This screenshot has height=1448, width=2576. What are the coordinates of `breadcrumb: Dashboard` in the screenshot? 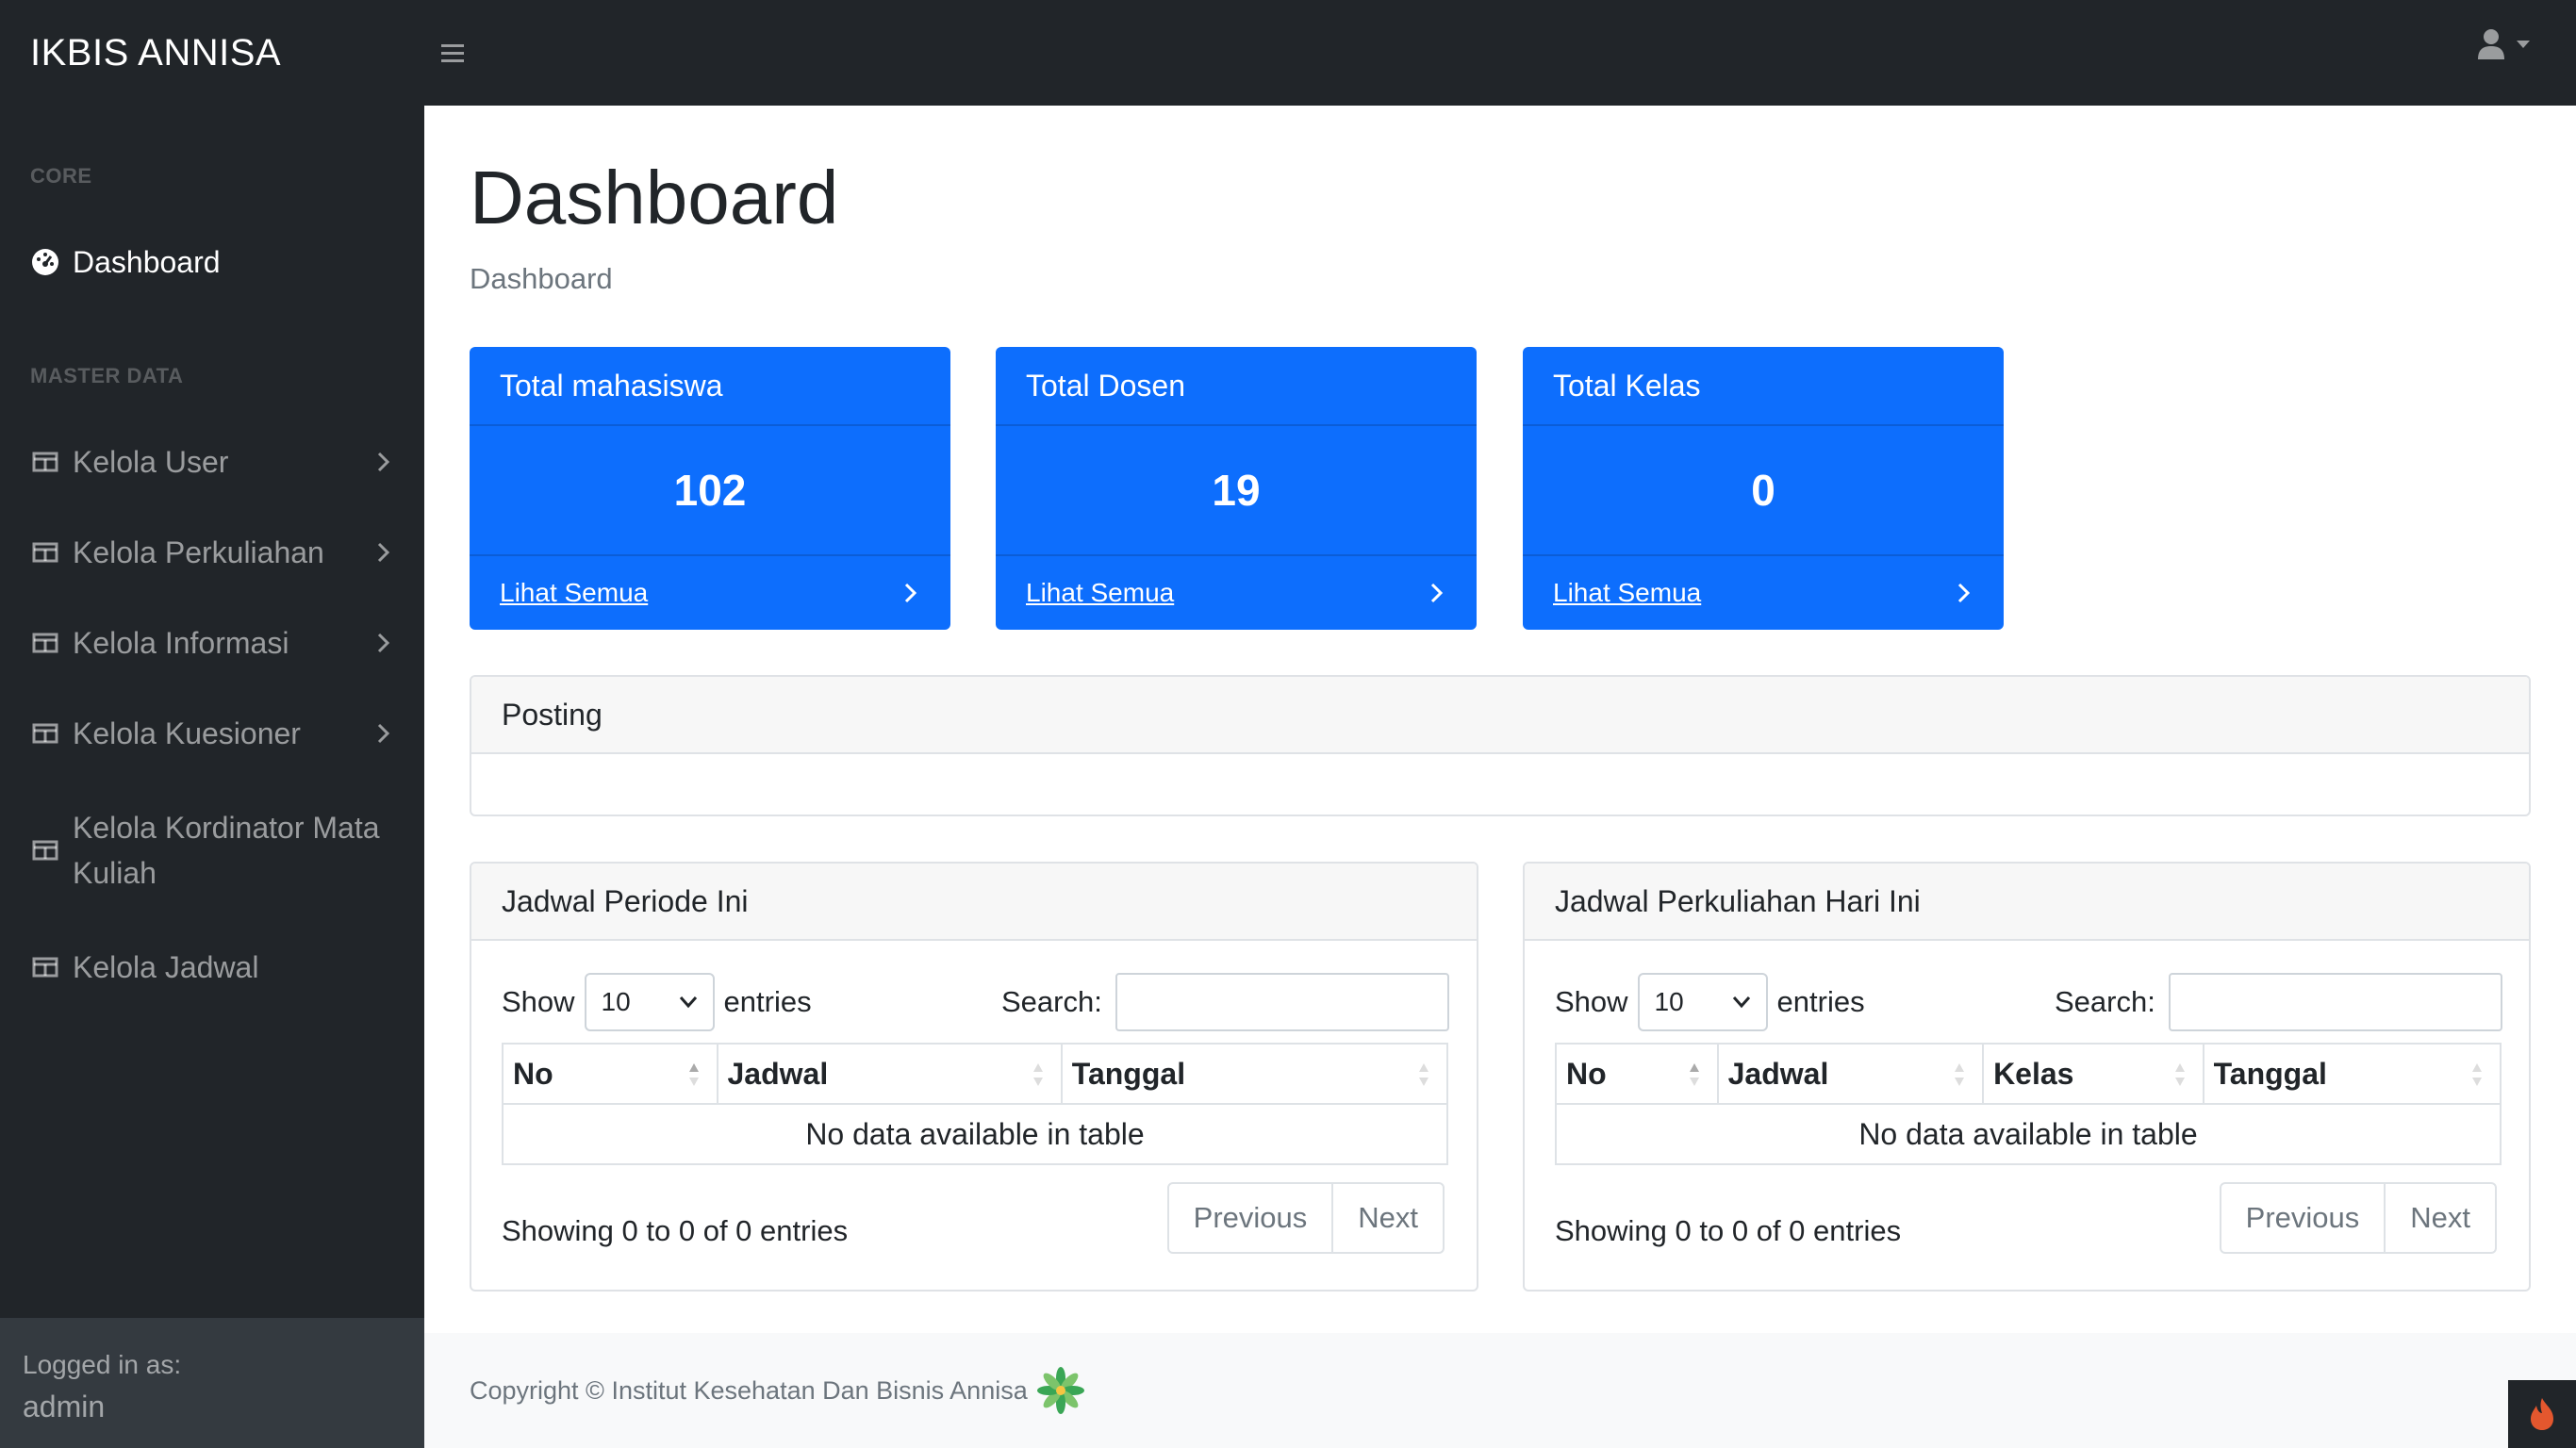 It's located at (541, 278).